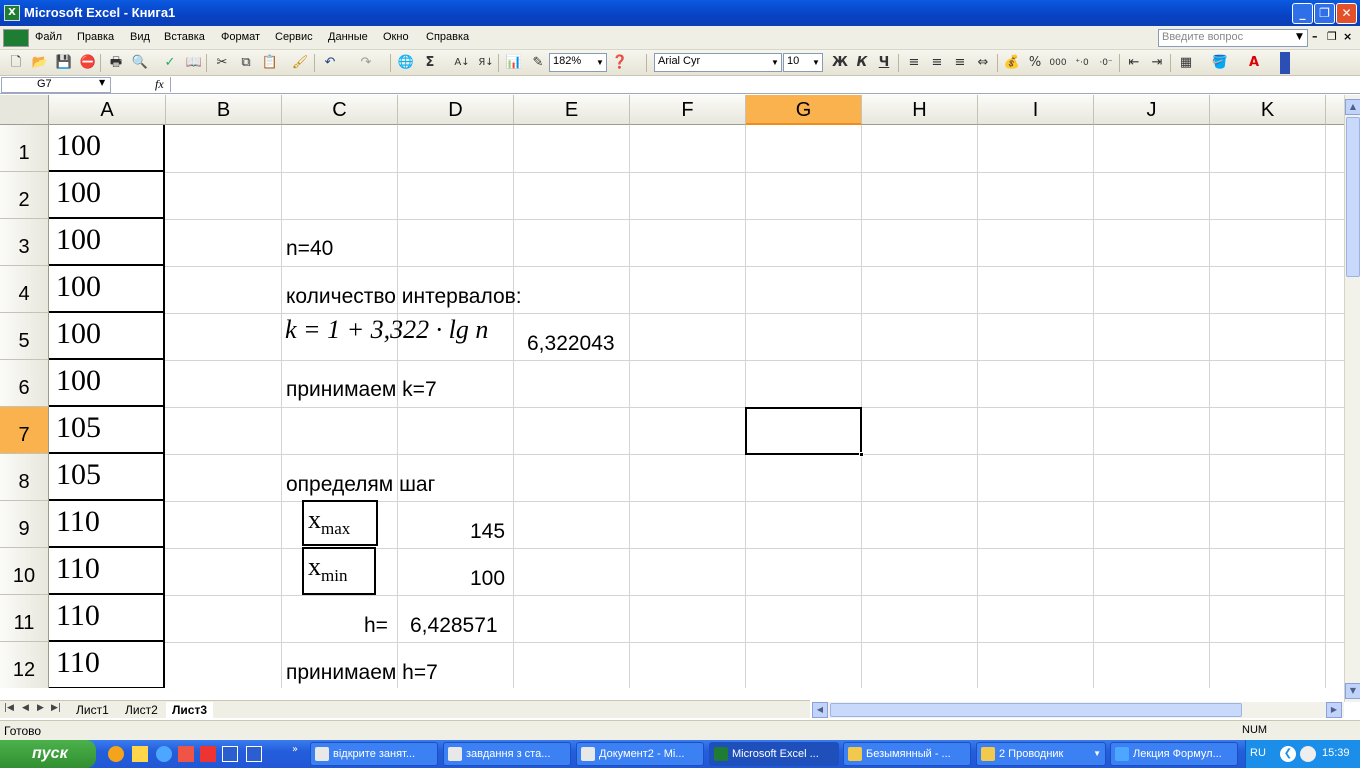  I want to click on cell-a3: 100, so click(107, 242).